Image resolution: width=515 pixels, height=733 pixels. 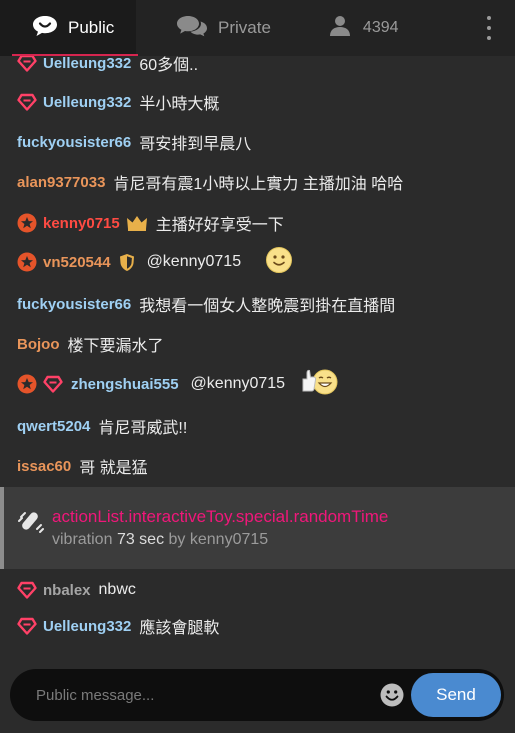 What do you see at coordinates (169, 65) in the screenshot?
I see `chat-text: 60多個..` at bounding box center [169, 65].